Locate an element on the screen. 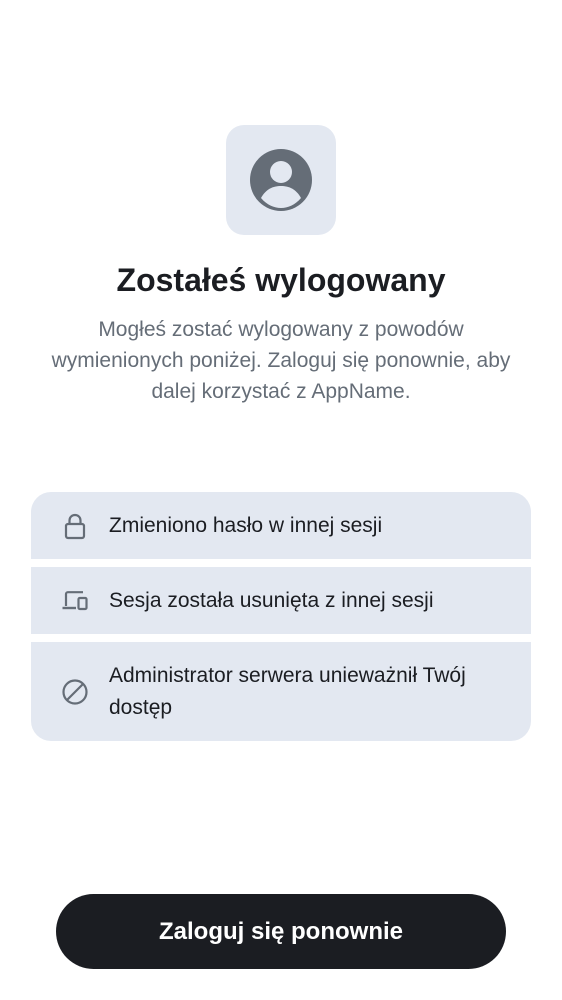 This screenshot has height=1000, width=562. page-title: Zostałeś wylogowany is located at coordinates (281, 280).